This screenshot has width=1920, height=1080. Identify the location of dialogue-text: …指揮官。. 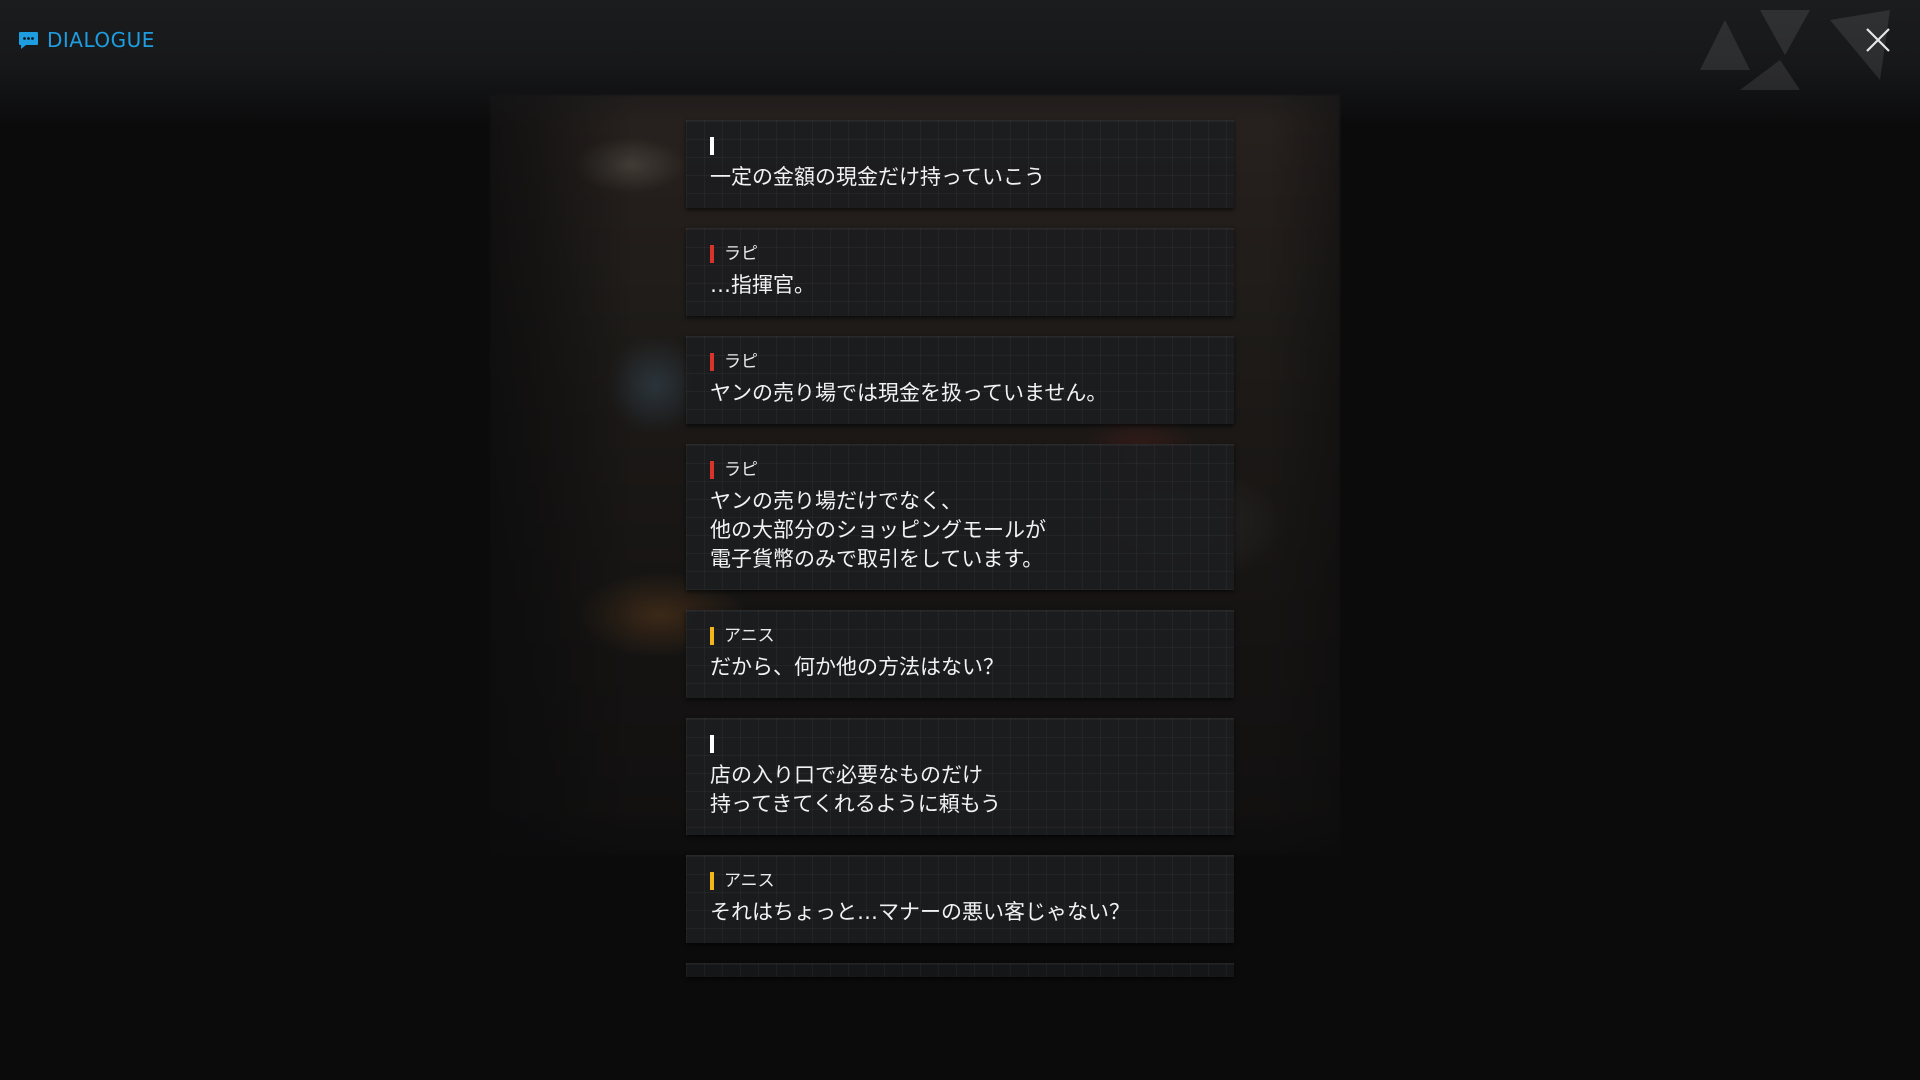
(762, 285).